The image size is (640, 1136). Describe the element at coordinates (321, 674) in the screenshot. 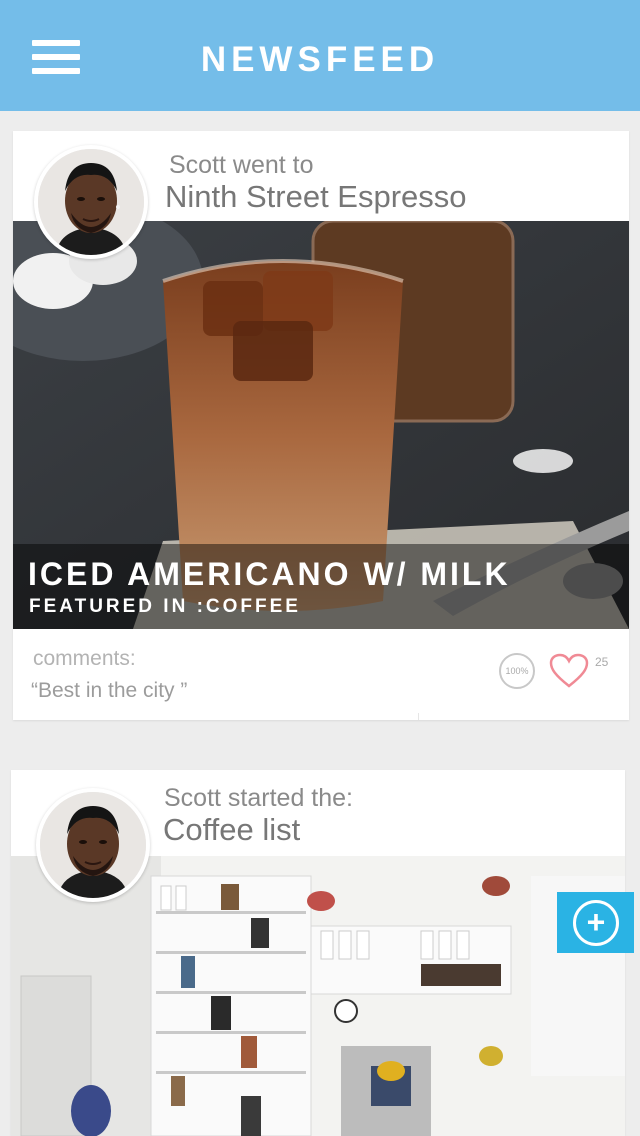

I see `card-footer: comments: “Best in the city ” 100% 25` at that location.